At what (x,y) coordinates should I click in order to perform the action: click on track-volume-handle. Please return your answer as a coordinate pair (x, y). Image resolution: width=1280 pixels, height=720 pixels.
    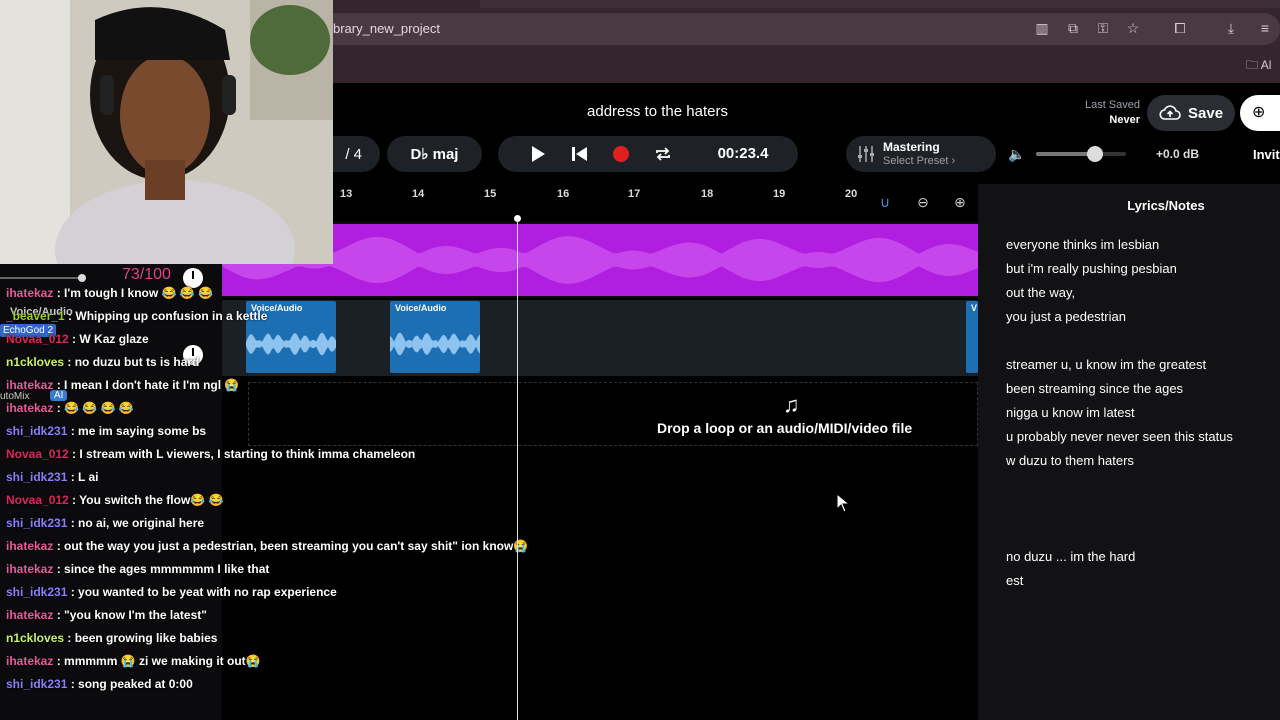
    Looking at the image, I should click on (82, 278).